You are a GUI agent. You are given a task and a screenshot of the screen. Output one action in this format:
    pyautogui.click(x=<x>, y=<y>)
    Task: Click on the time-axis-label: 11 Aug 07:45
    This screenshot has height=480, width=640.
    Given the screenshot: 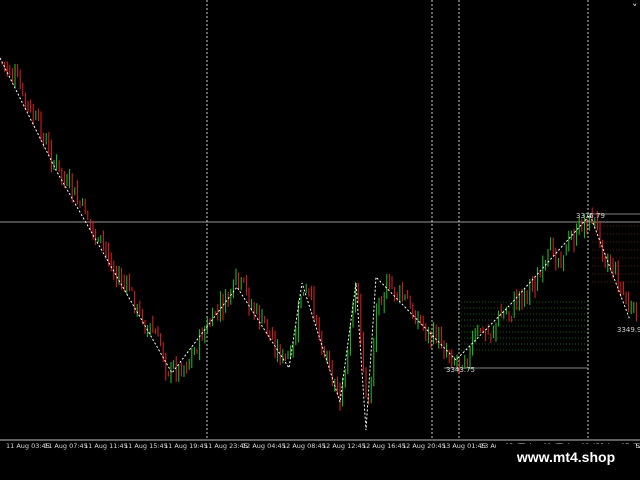 What is the action you would take?
    pyautogui.click(x=66, y=446)
    